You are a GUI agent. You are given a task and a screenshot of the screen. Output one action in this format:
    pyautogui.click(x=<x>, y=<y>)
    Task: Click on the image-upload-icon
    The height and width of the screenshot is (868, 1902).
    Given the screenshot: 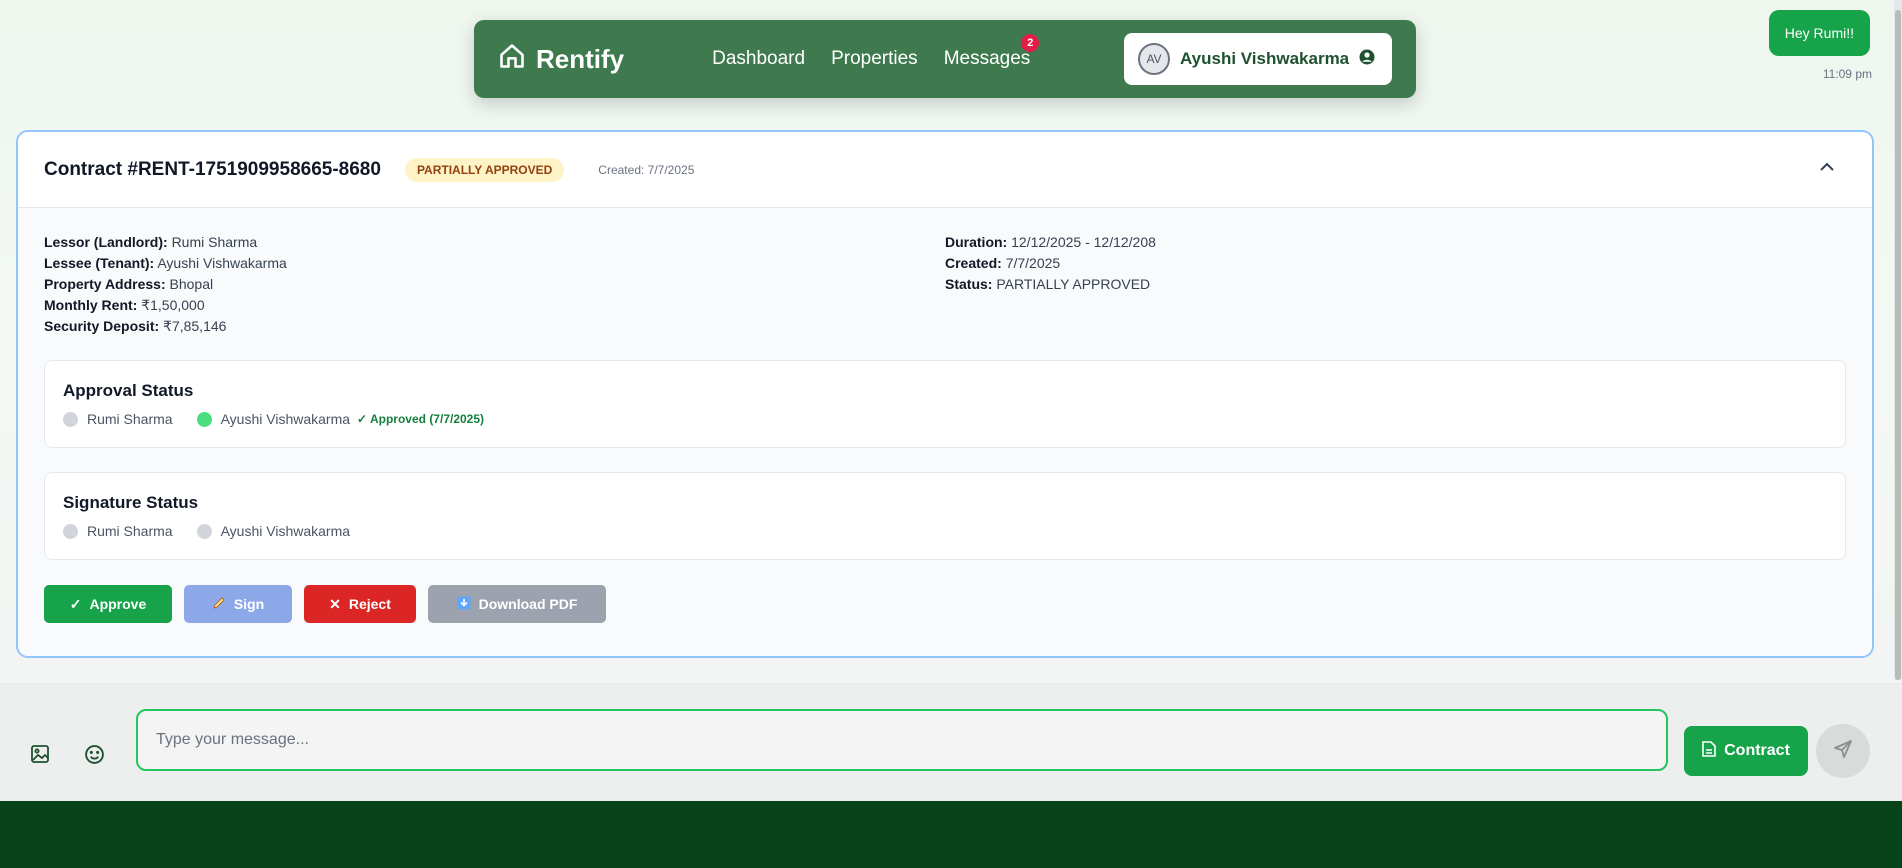 What is the action you would take?
    pyautogui.click(x=40, y=756)
    